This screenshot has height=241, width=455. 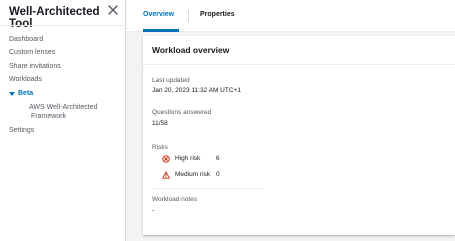 I want to click on sidebar-divider, so click(x=63, y=25).